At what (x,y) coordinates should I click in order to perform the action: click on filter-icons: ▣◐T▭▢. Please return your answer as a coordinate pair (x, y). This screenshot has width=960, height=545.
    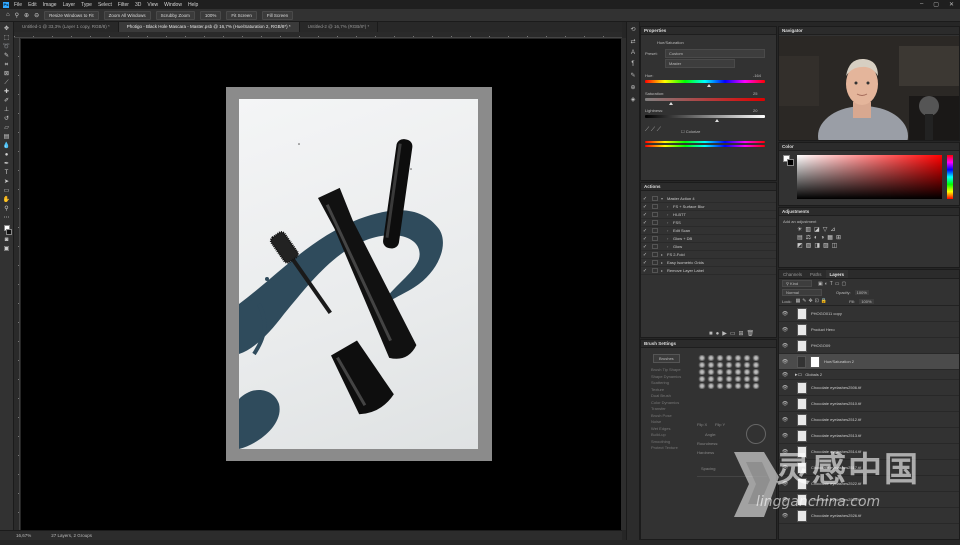
    Looking at the image, I should click on (833, 284).